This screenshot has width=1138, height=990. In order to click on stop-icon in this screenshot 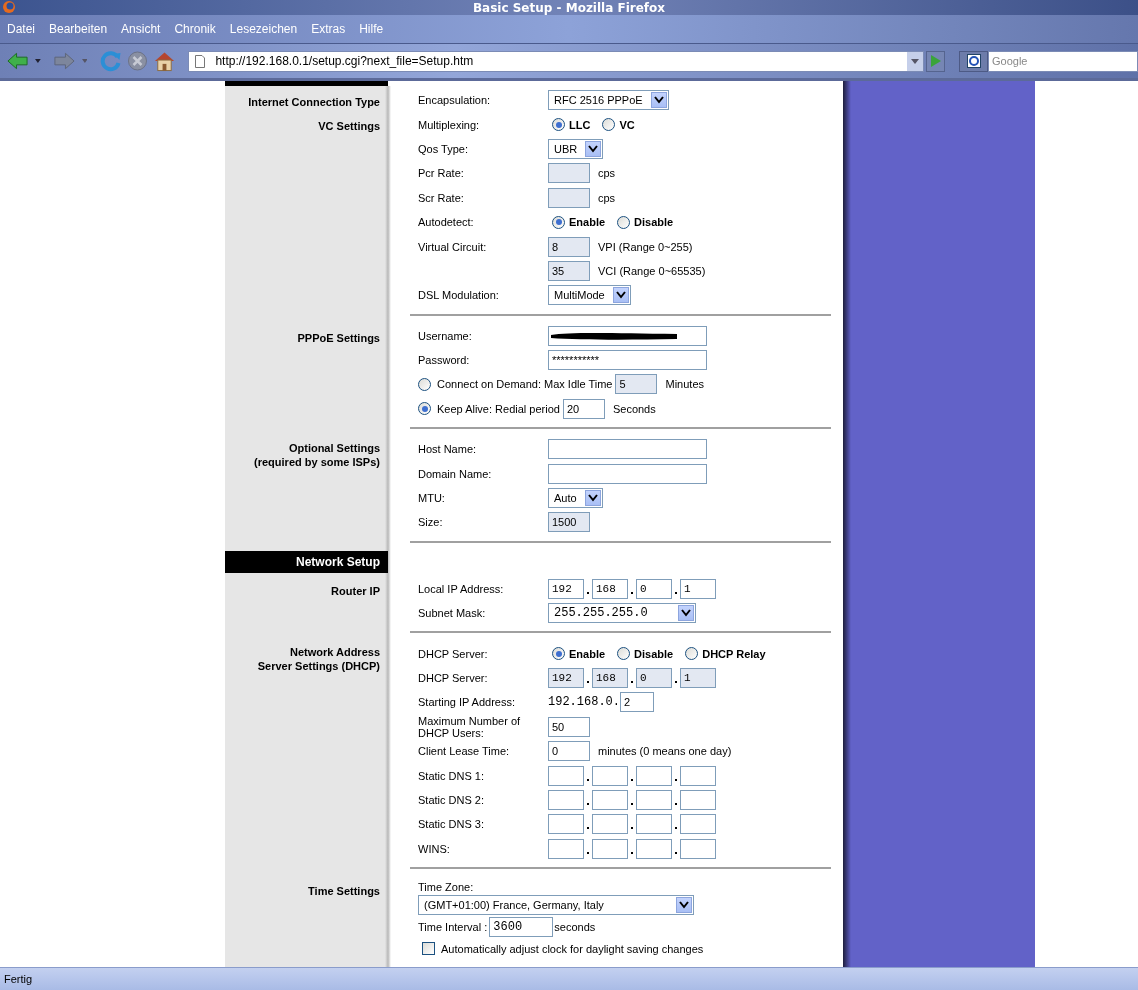, I will do `click(138, 61)`.